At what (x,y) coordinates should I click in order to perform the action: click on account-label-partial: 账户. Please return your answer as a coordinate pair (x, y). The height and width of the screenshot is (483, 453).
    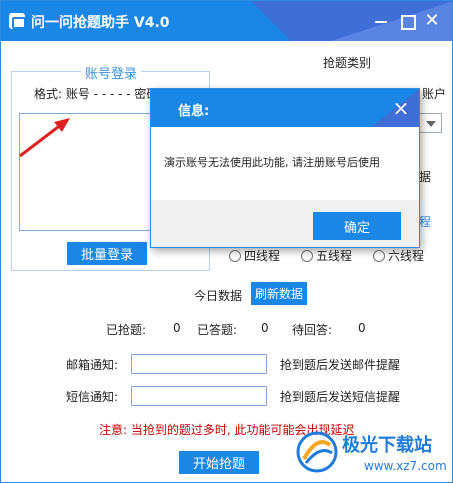
    Looking at the image, I should click on (434, 94).